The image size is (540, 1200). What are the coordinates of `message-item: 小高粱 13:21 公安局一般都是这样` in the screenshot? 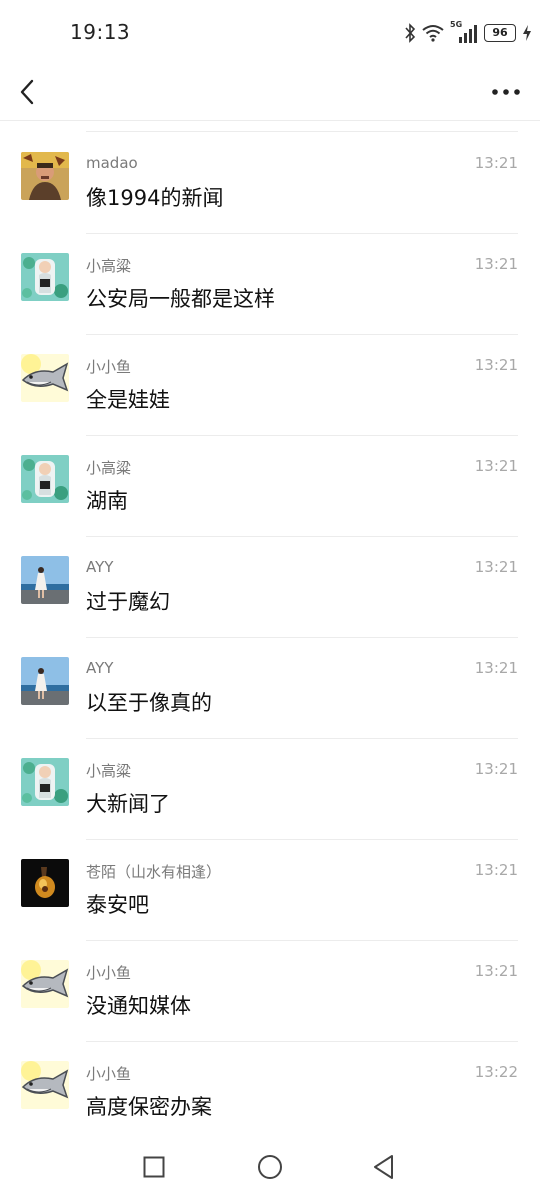 It's located at (270, 283).